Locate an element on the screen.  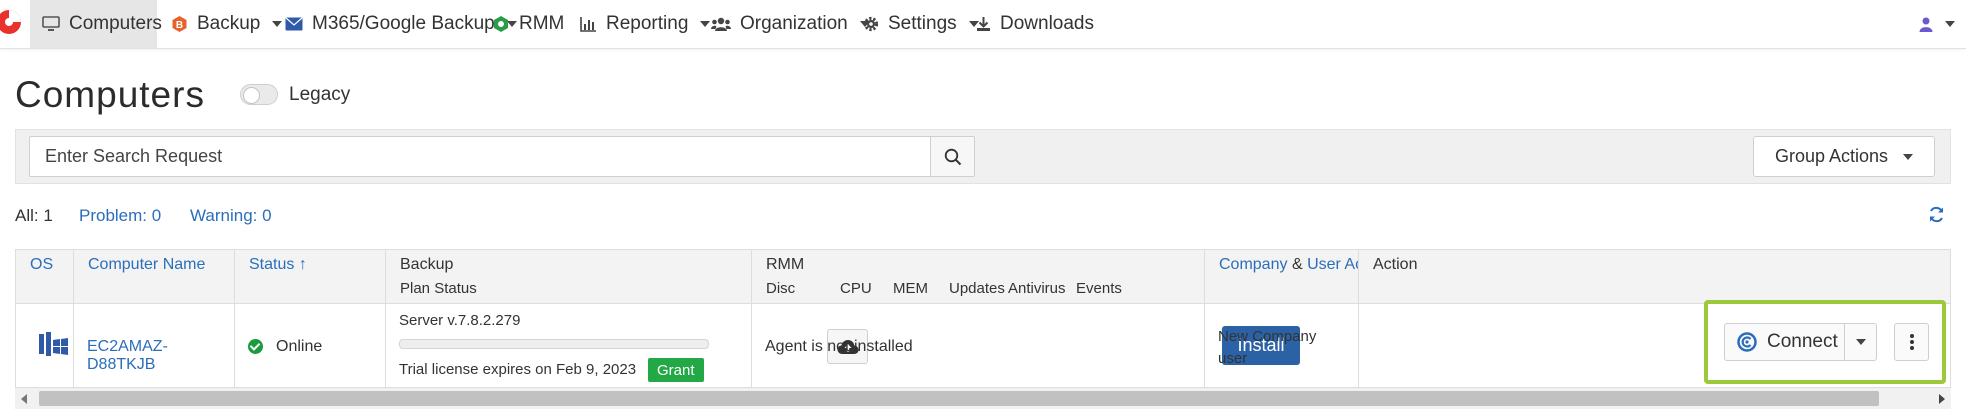
nav-rmm: RMM is located at coordinates (528, 24).